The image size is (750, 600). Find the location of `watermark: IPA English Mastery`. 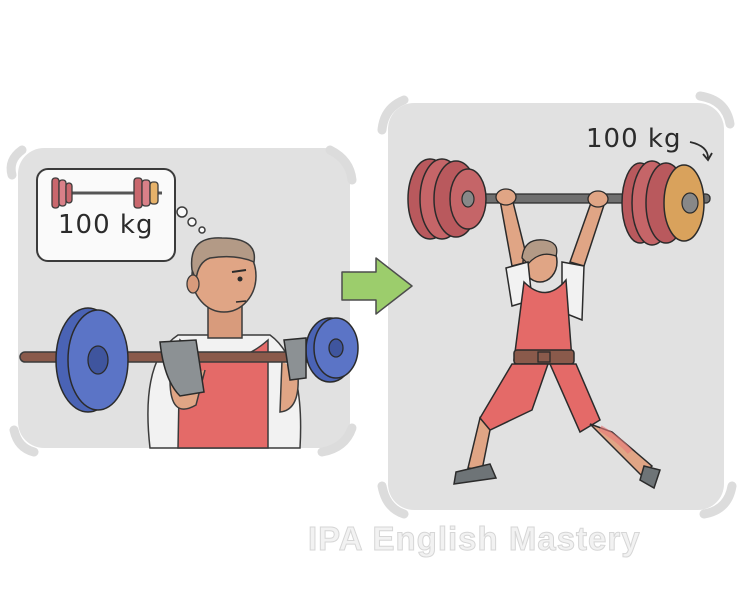

watermark: IPA English Mastery is located at coordinates (474, 539).